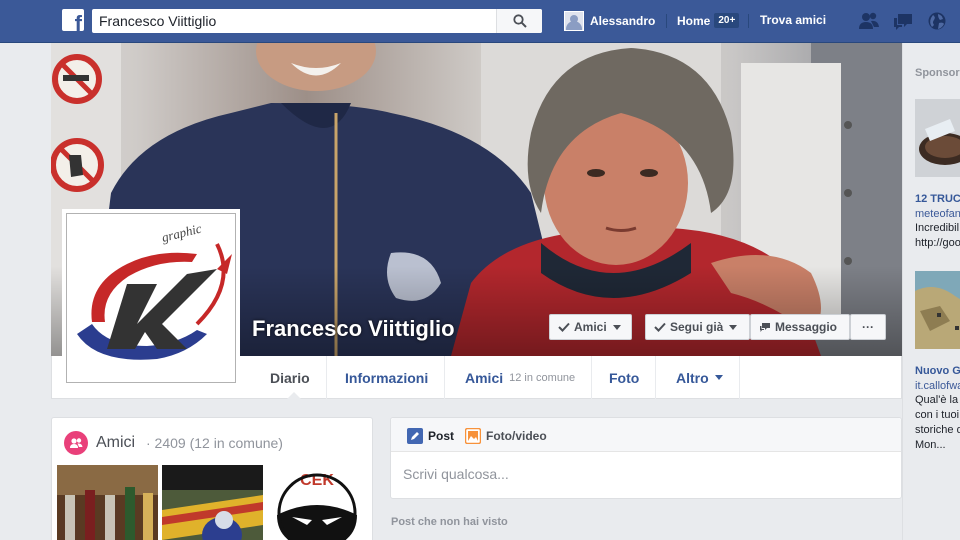  Describe the element at coordinates (765, 327) in the screenshot. I see `message-icon` at that location.